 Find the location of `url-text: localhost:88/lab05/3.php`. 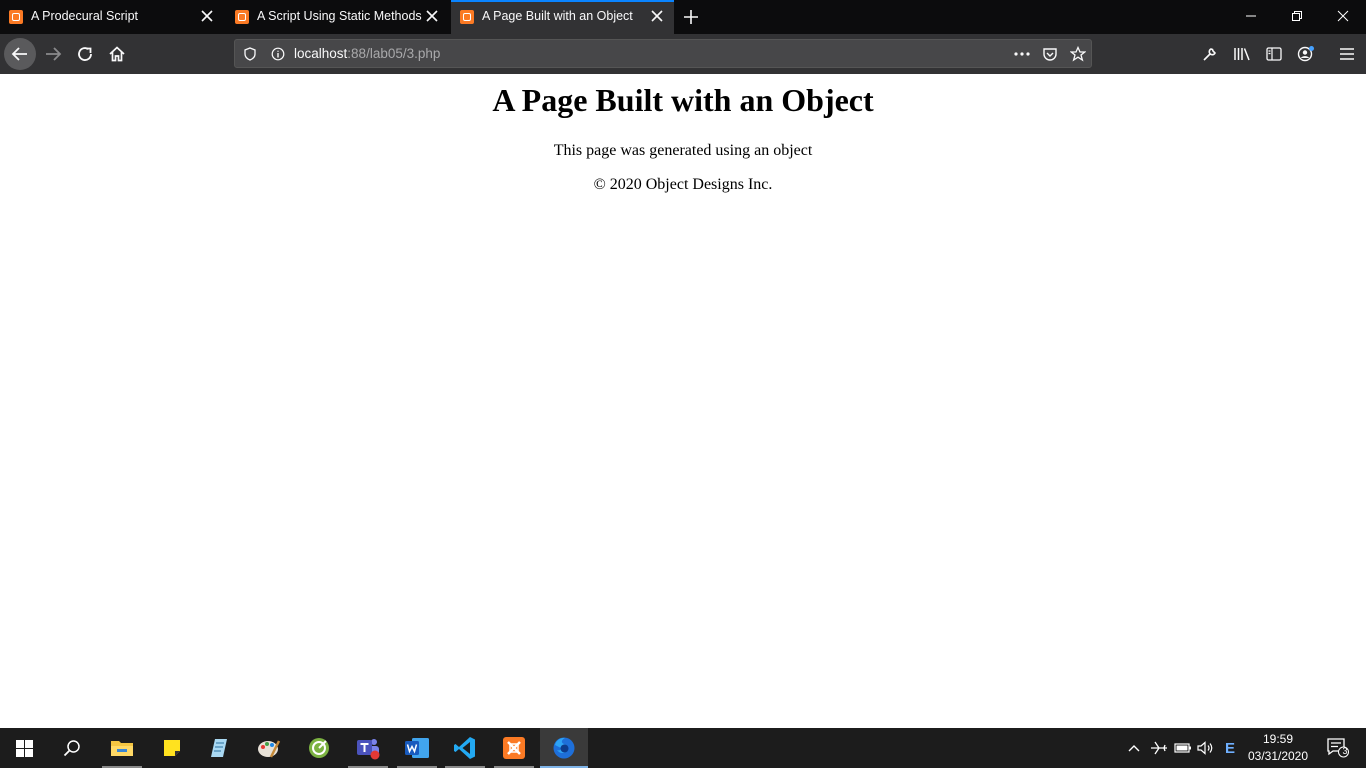

url-text: localhost:88/lab05/3.php is located at coordinates (367, 53).